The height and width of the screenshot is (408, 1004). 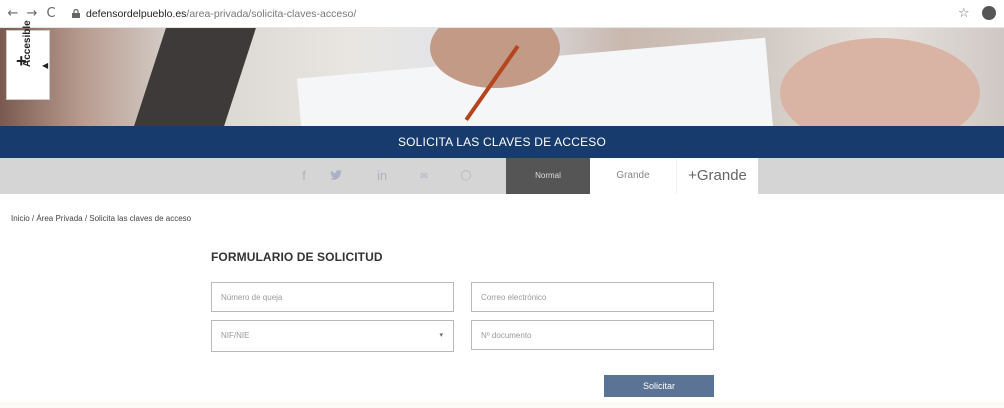 I want to click on document-type-value: NIF/NIE, so click(x=235, y=335).